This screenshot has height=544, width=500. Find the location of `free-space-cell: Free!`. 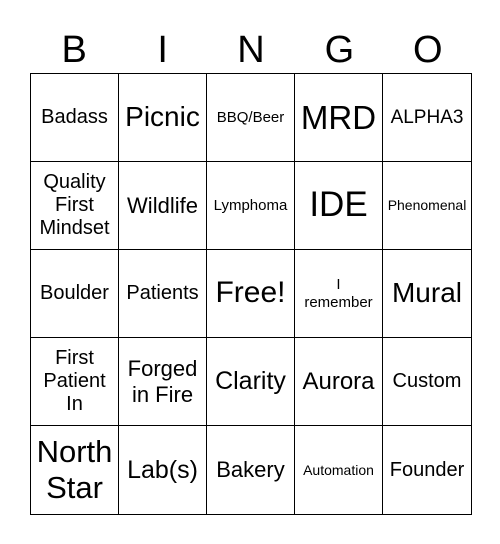

free-space-cell: Free! is located at coordinates (251, 294).